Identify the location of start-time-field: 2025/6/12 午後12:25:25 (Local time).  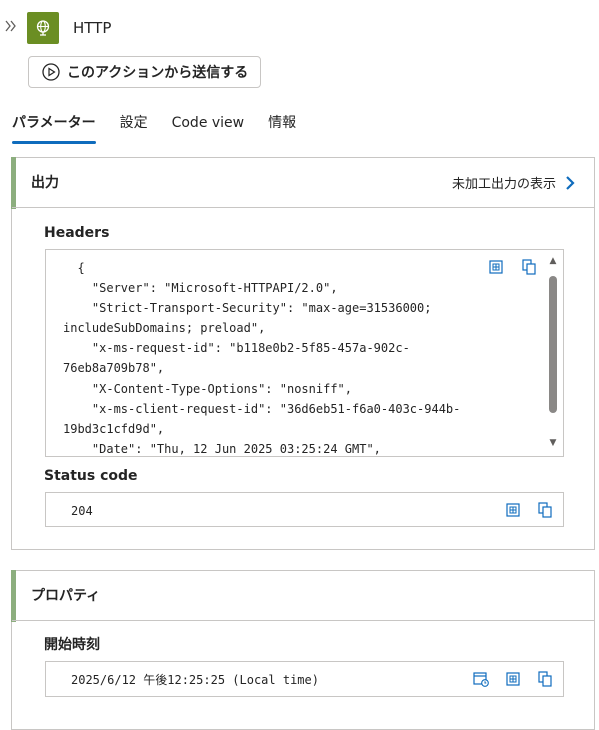
(304, 679).